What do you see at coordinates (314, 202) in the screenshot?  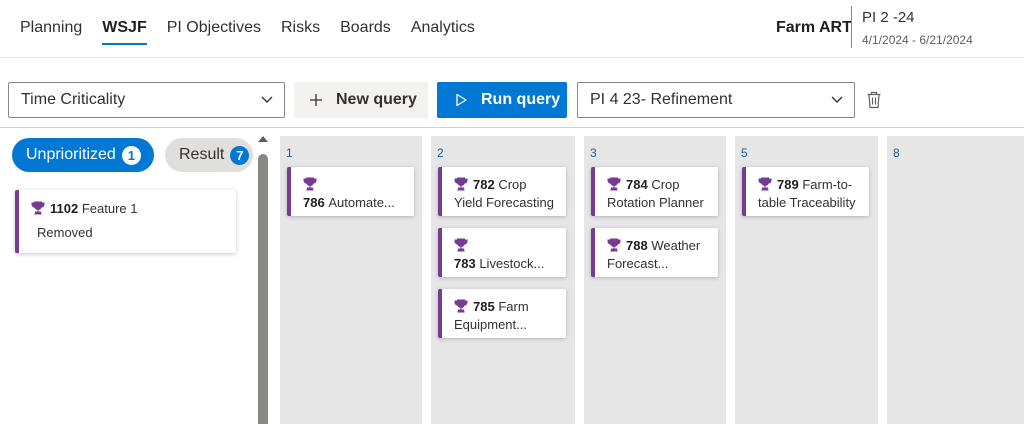 I see `card-id: 786` at bounding box center [314, 202].